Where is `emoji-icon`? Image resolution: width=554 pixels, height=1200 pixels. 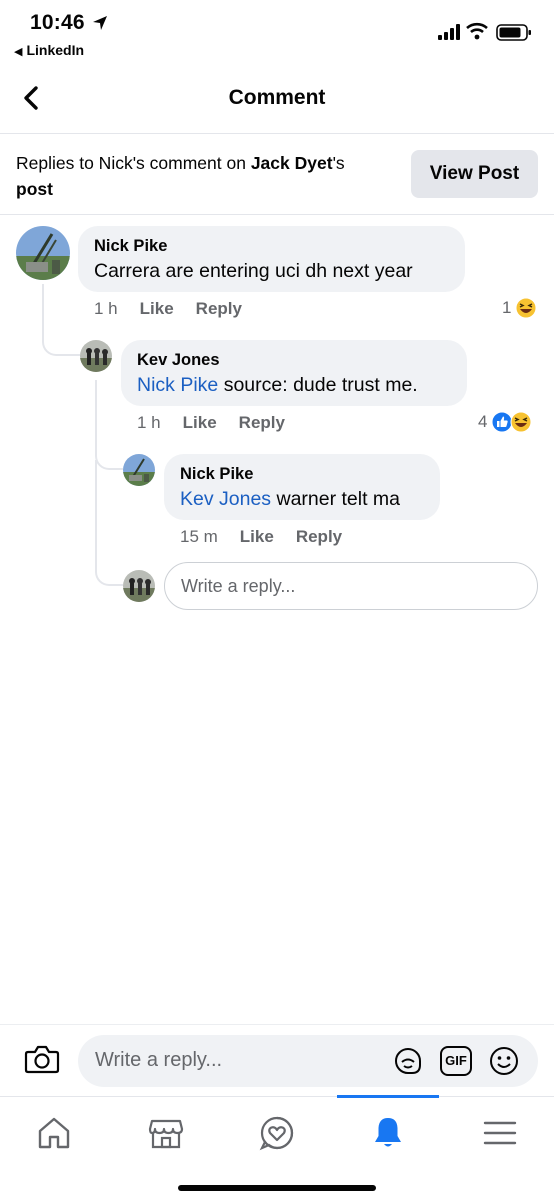
emoji-icon is located at coordinates (504, 1061).